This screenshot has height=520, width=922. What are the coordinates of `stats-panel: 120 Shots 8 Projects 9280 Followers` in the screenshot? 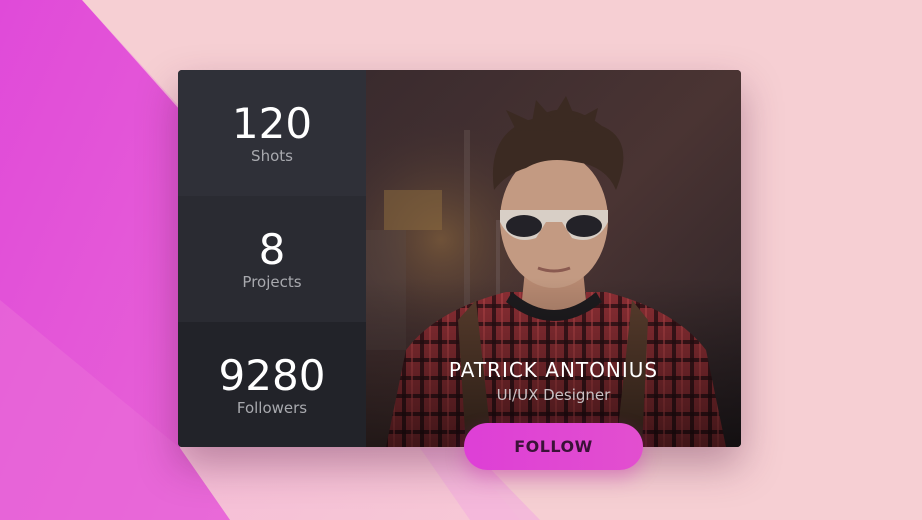 It's located at (272, 258).